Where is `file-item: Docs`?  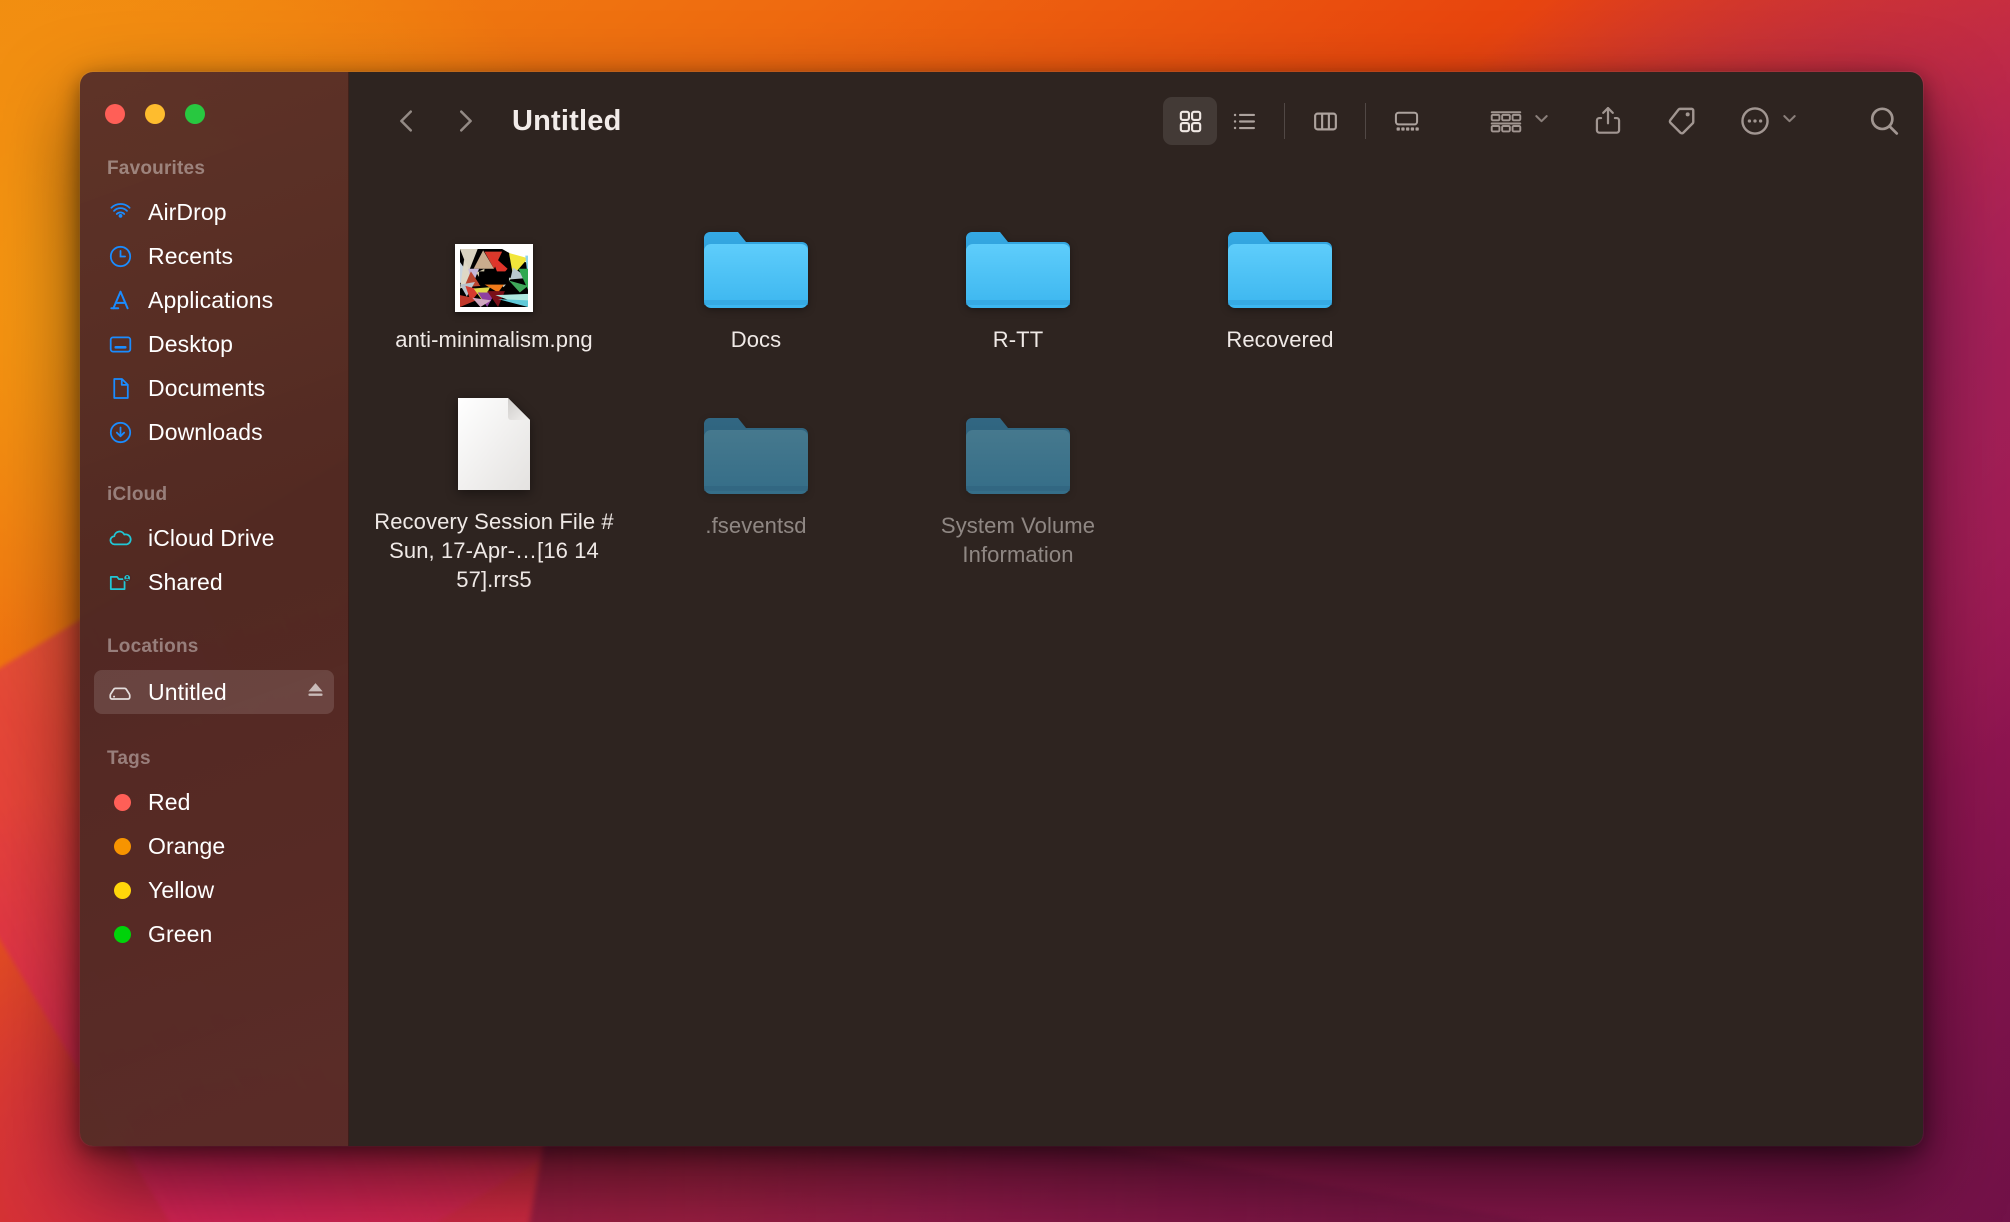 file-item: Docs is located at coordinates (756, 297).